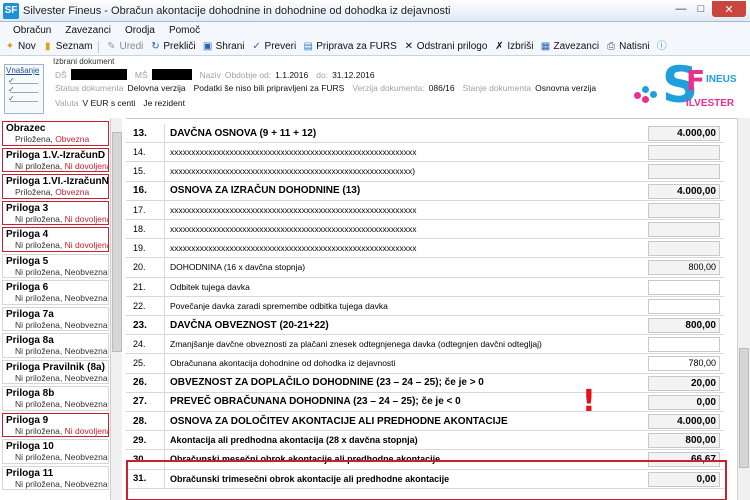 This screenshot has width=750, height=500. Describe the element at coordinates (72, 139) in the screenshot. I see `requirement-status: Obvezna` at that location.